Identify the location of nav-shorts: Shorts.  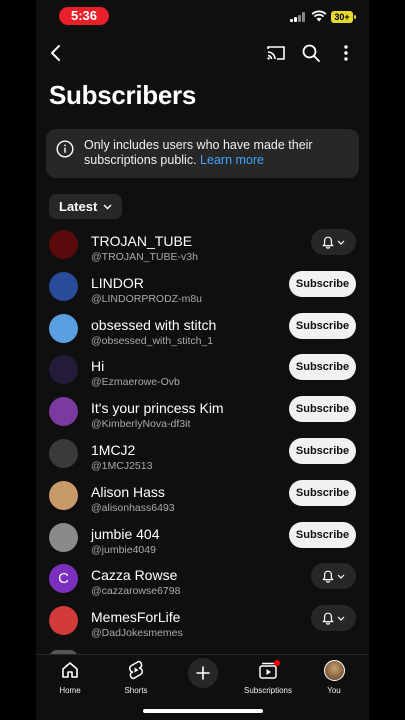
(136, 677).